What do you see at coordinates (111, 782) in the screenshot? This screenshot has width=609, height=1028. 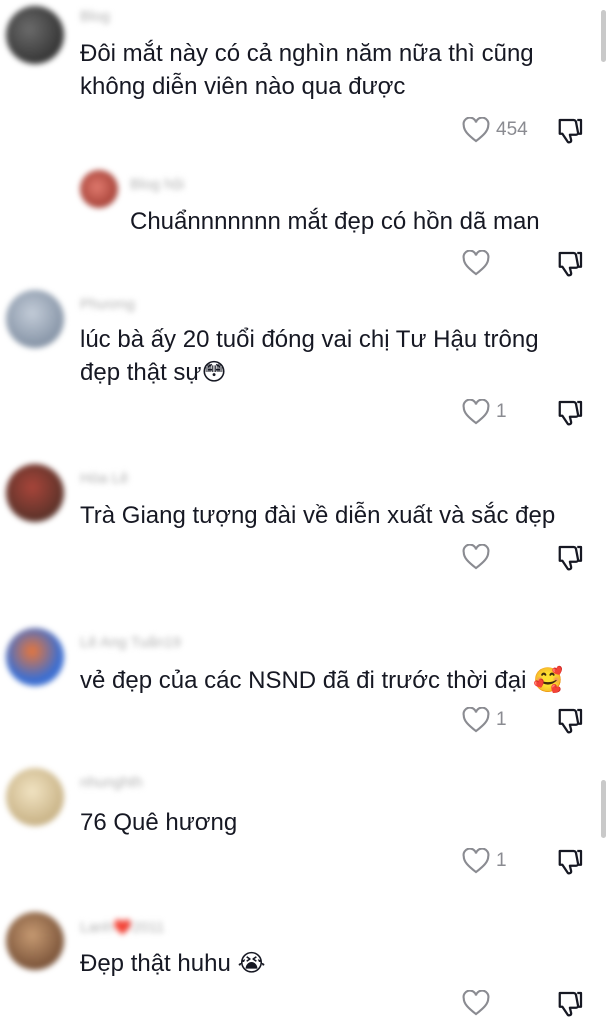 I see `comment-username: nhunghth` at bounding box center [111, 782].